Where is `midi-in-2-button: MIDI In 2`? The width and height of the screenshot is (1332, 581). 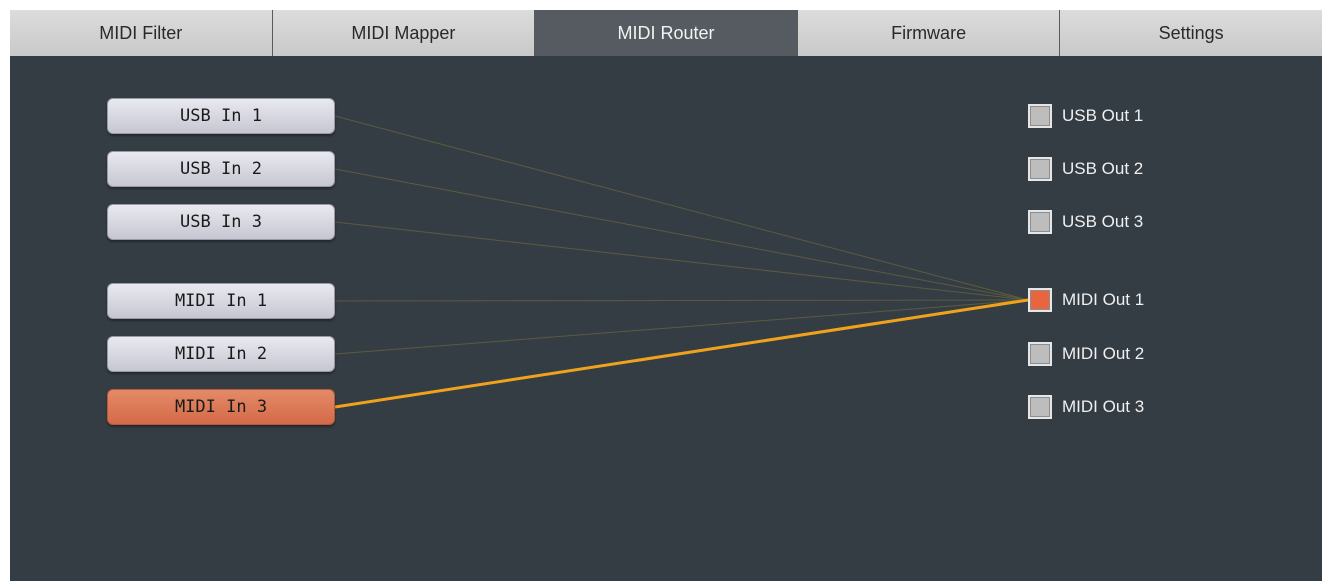
midi-in-2-button: MIDI In 2 is located at coordinates (221, 354).